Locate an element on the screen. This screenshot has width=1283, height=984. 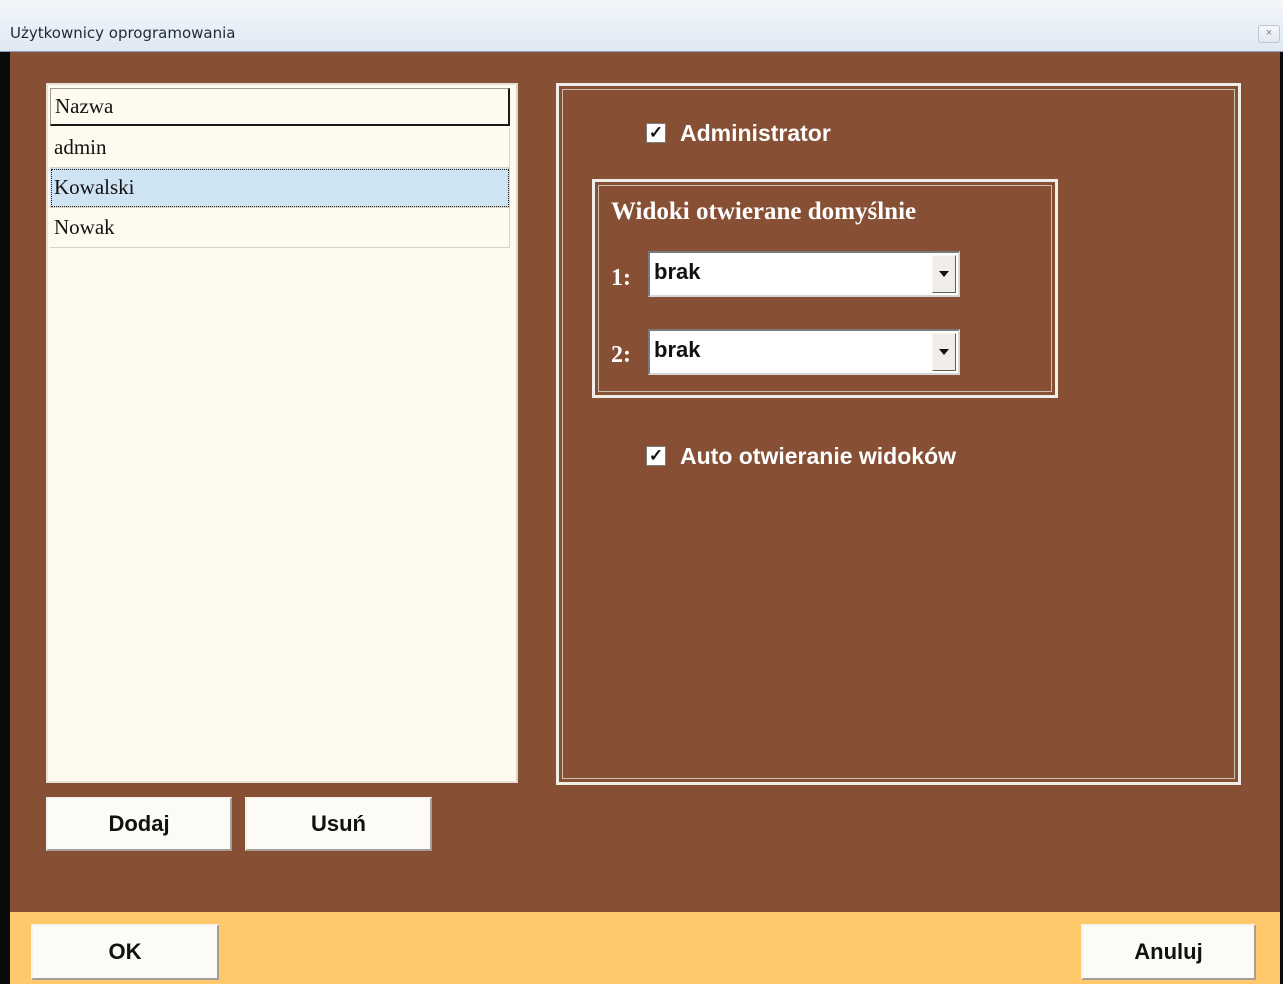
window-left-edge is located at coordinates (5, 518).